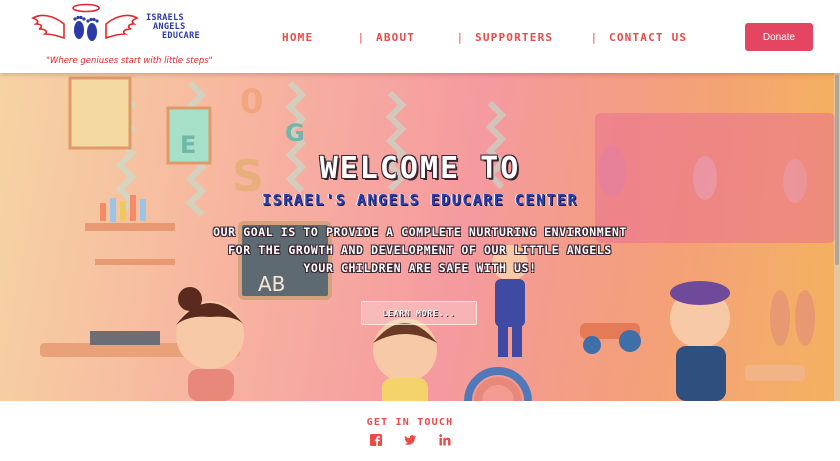  I want to click on nav-about: ABOUT, so click(395, 37).